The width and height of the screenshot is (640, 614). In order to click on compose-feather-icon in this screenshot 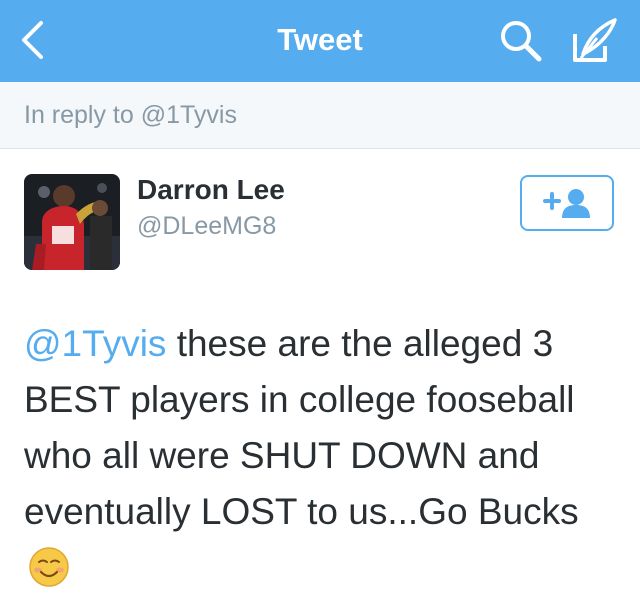, I will do `click(595, 40)`.